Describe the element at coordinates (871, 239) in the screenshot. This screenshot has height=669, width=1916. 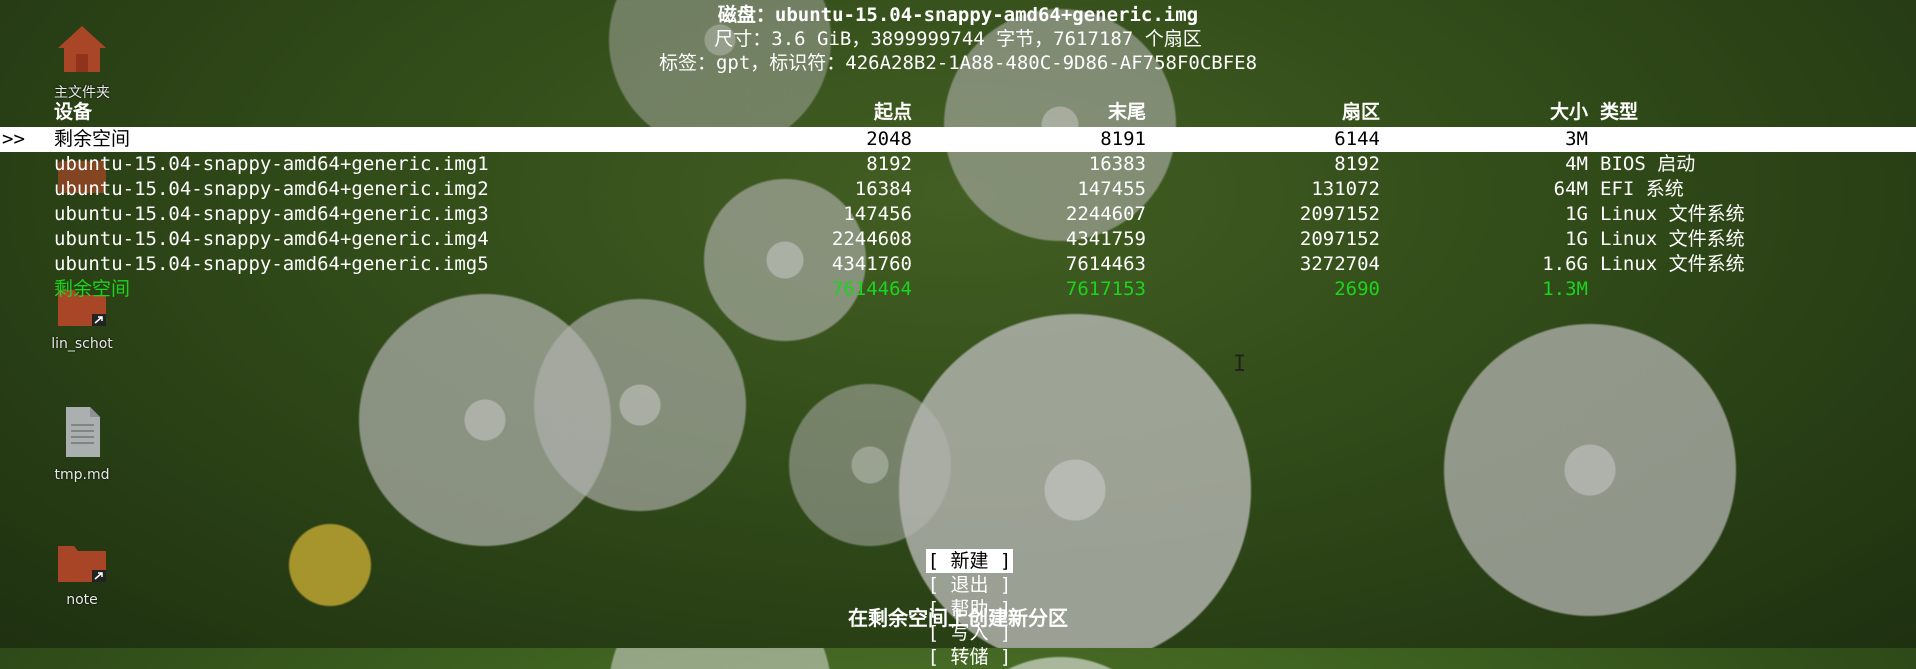
I see `row-start: 2244608` at that location.